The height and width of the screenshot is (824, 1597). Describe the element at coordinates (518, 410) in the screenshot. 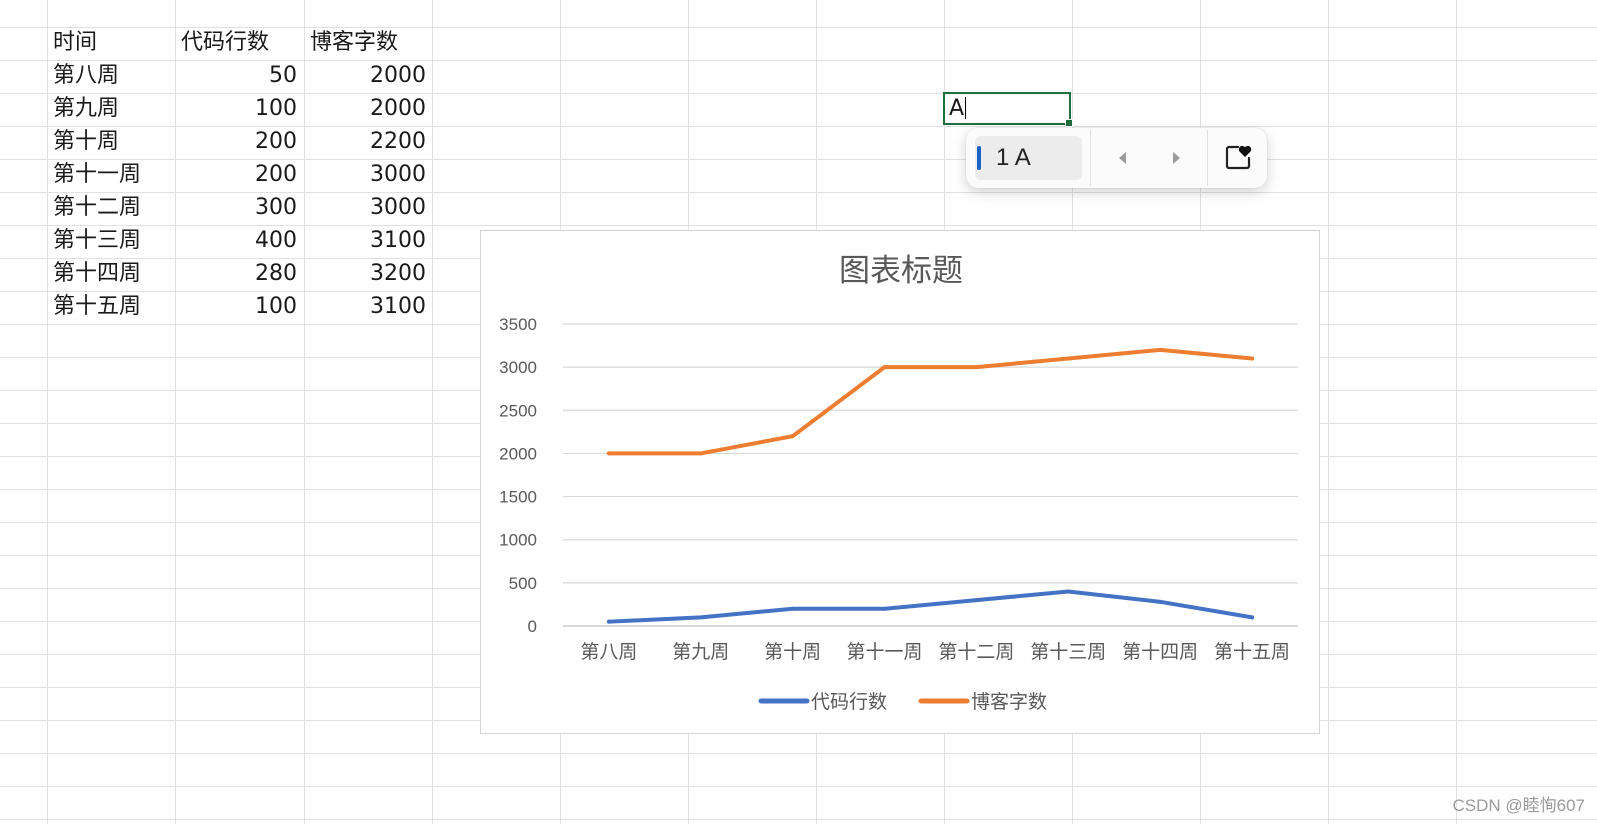

I see `y-tick-label: 2500` at that location.